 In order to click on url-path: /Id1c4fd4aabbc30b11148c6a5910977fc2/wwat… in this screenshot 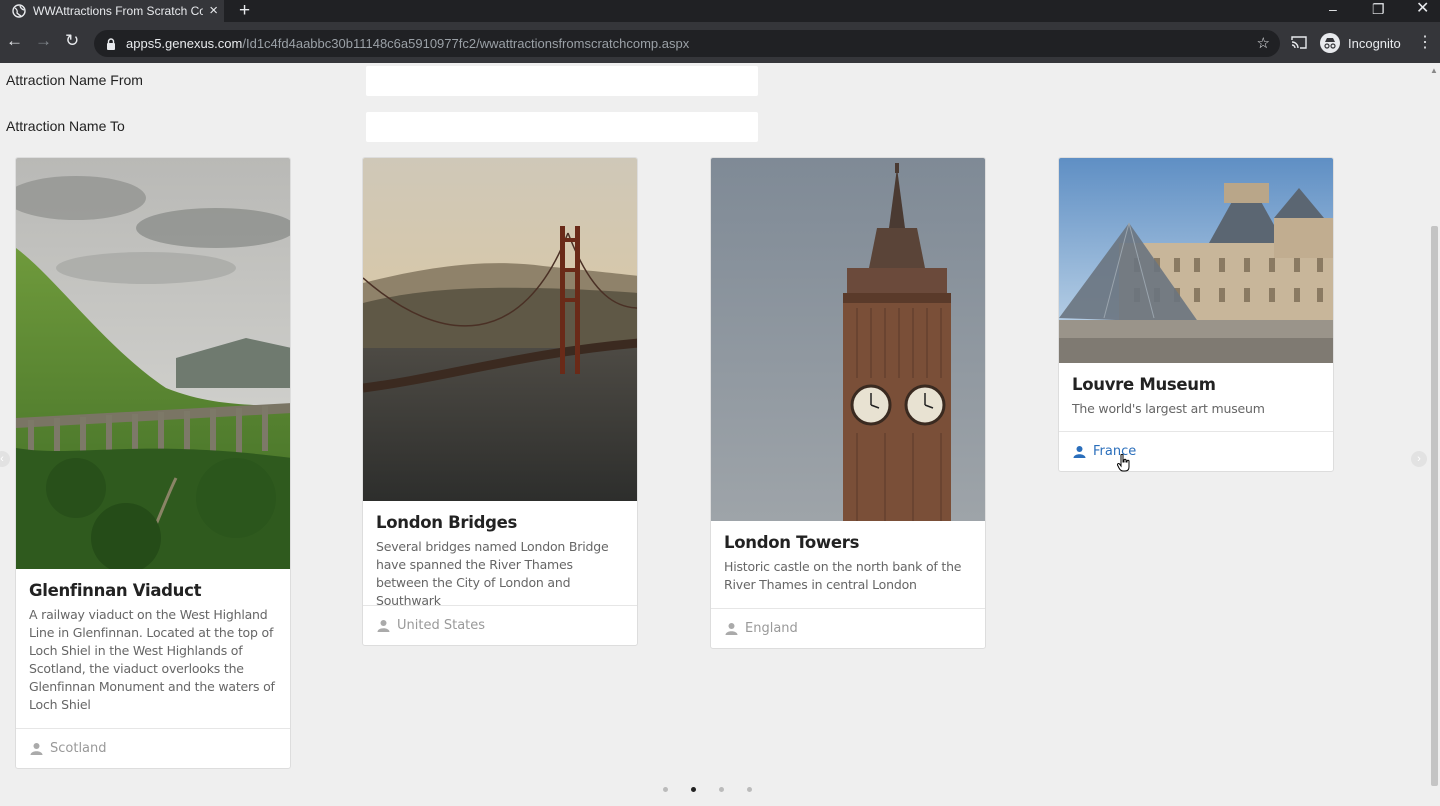, I will do `click(466, 43)`.